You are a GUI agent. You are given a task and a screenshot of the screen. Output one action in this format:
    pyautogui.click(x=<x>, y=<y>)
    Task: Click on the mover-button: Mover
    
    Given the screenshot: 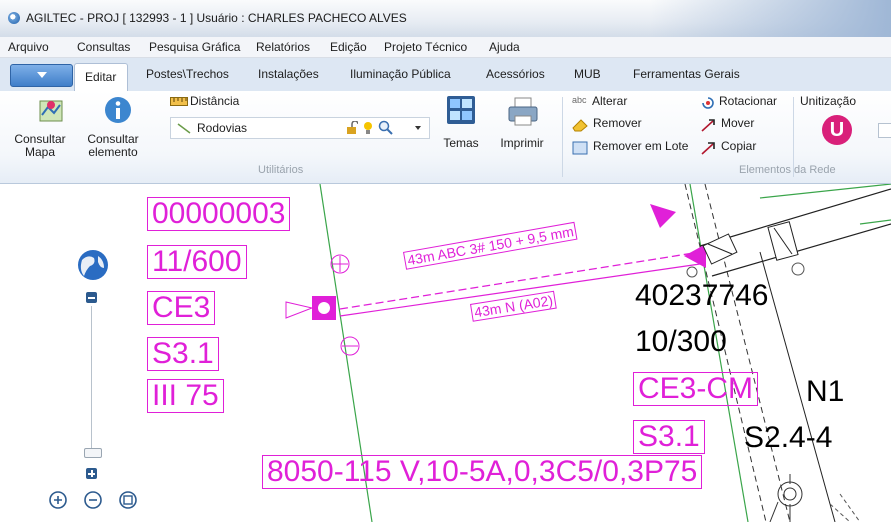 What is the action you would take?
    pyautogui.click(x=735, y=125)
    